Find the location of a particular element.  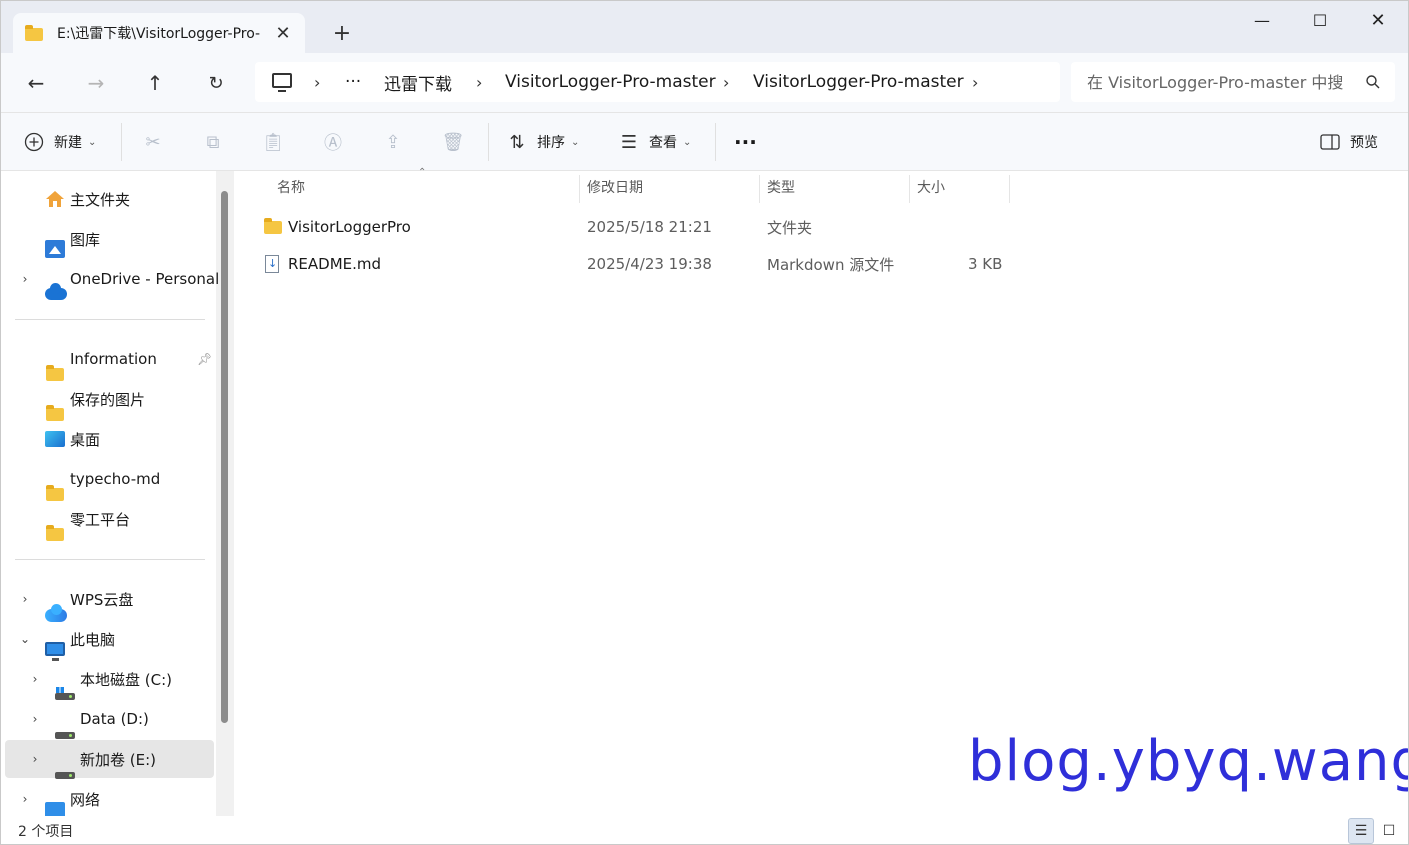

sidebar-item-label: 保存的图片 is located at coordinates (108, 399).